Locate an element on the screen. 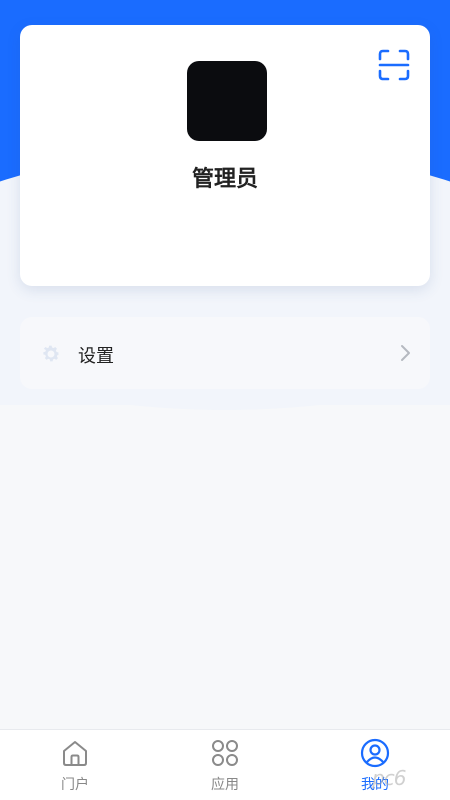 The image size is (450, 800). tab-mine: 我的 is located at coordinates (375, 765).